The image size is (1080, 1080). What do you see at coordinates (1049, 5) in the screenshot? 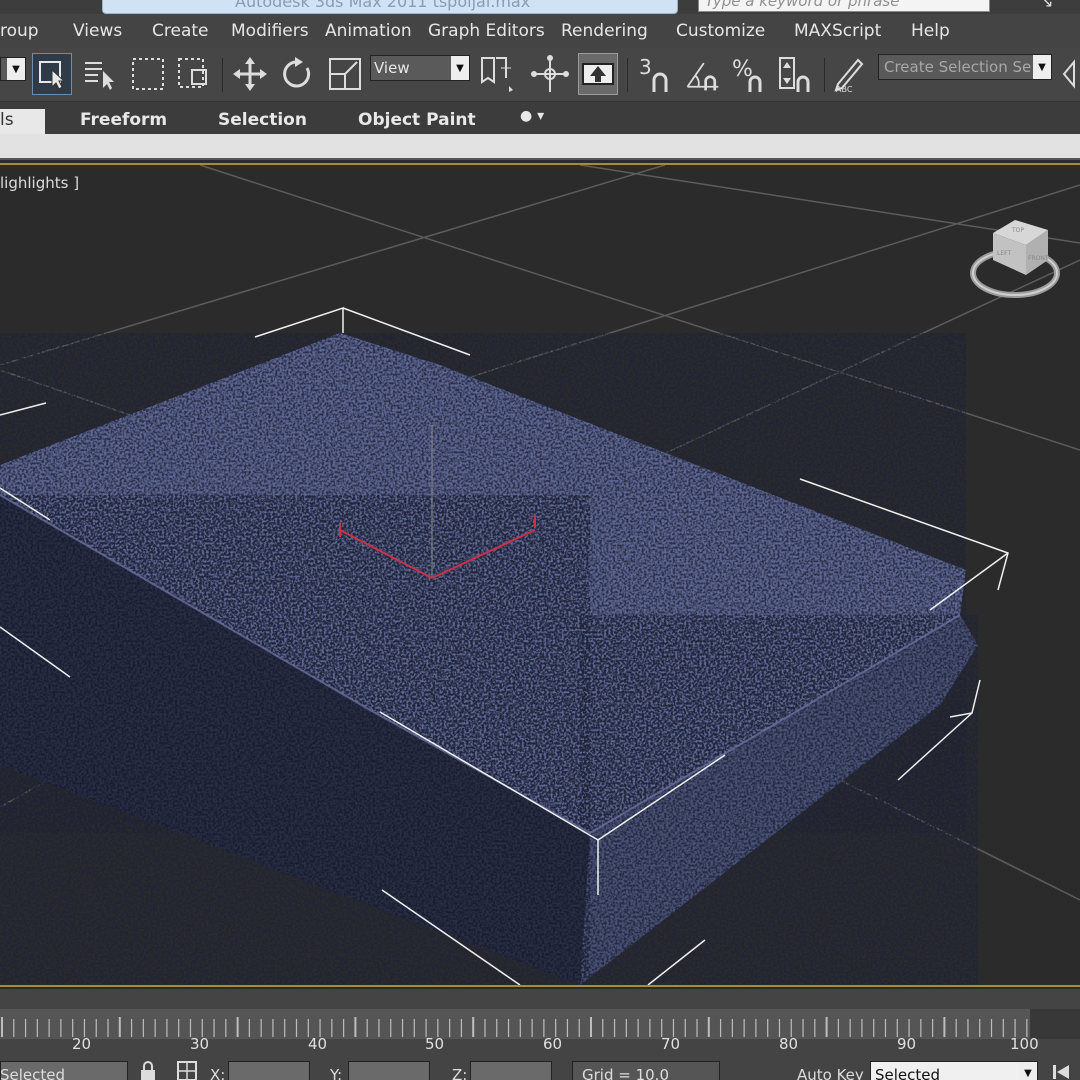
I see `help-icon: ↘` at bounding box center [1049, 5].